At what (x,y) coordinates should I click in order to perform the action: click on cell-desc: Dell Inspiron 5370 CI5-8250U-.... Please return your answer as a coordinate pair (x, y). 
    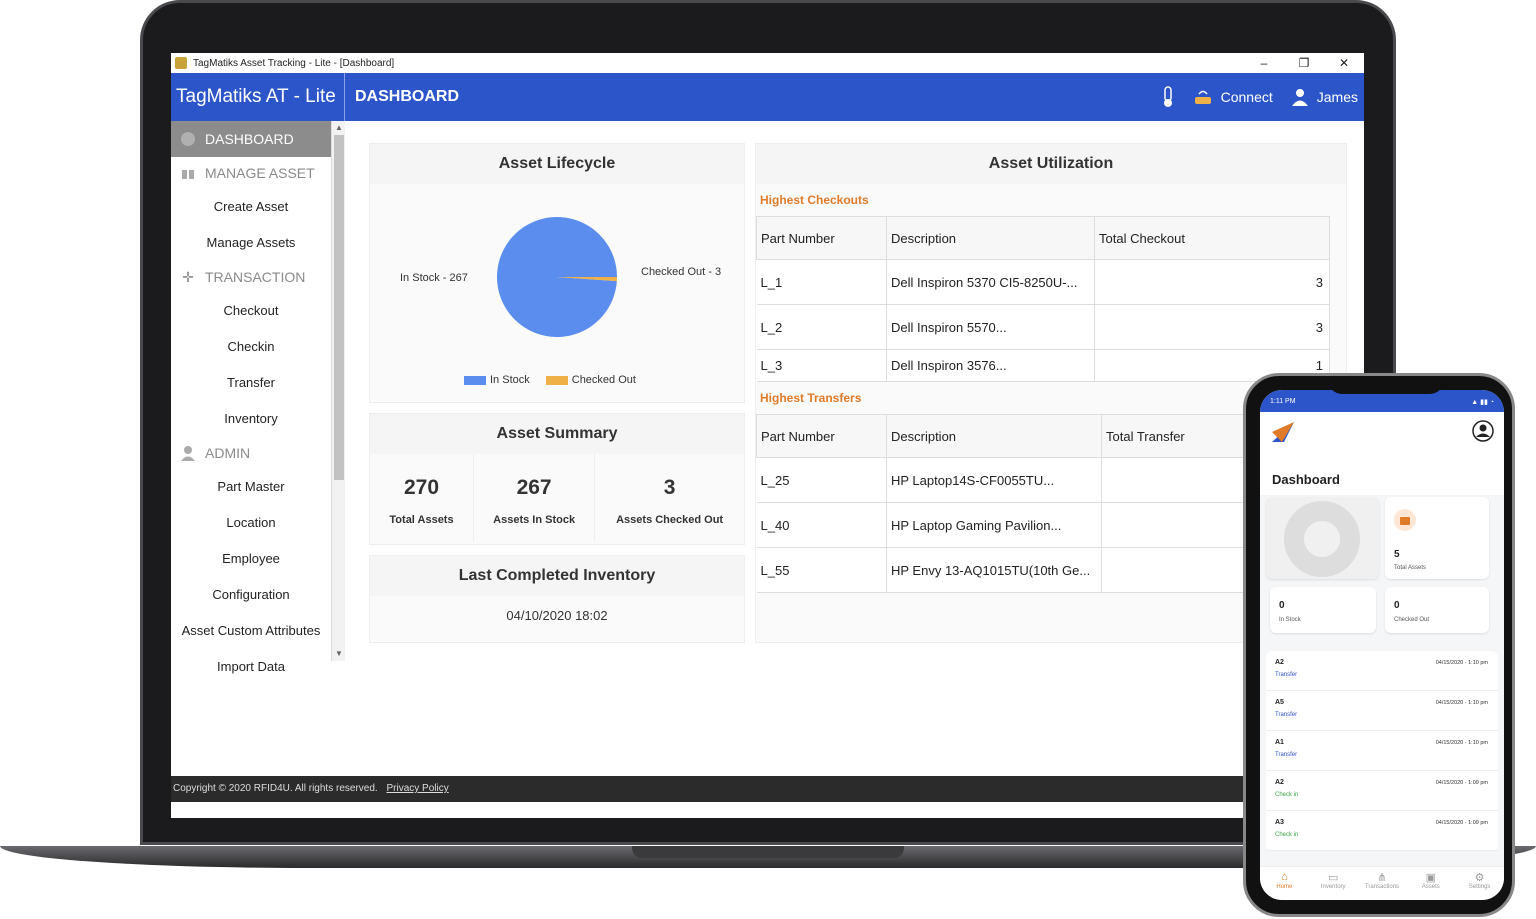
    Looking at the image, I should click on (990, 282).